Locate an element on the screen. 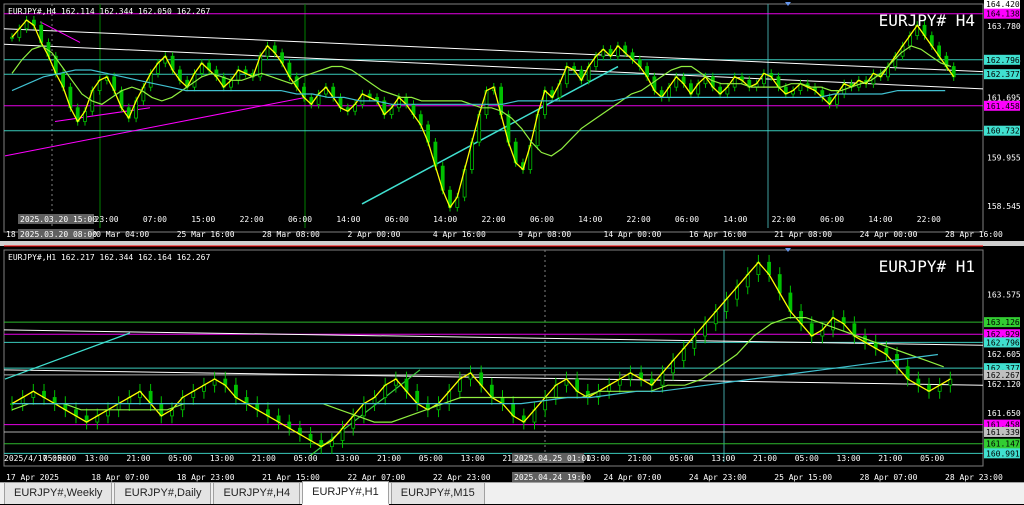 This screenshot has width=1024, height=505. pane2-price-marker-label: 162.796 is located at coordinates (1003, 342).